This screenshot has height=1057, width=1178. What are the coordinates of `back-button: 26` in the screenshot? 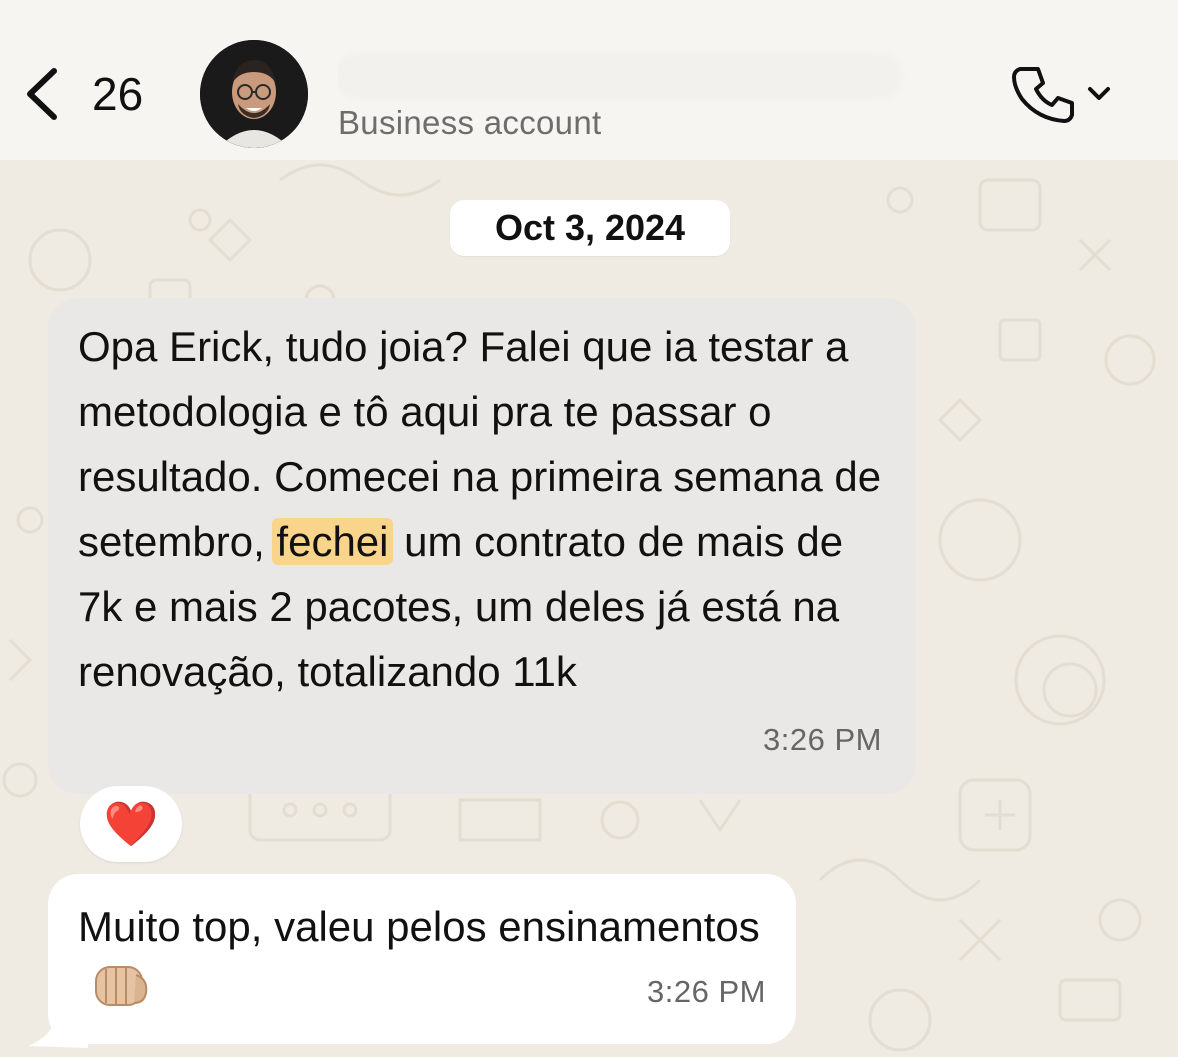 It's located at (92, 94).